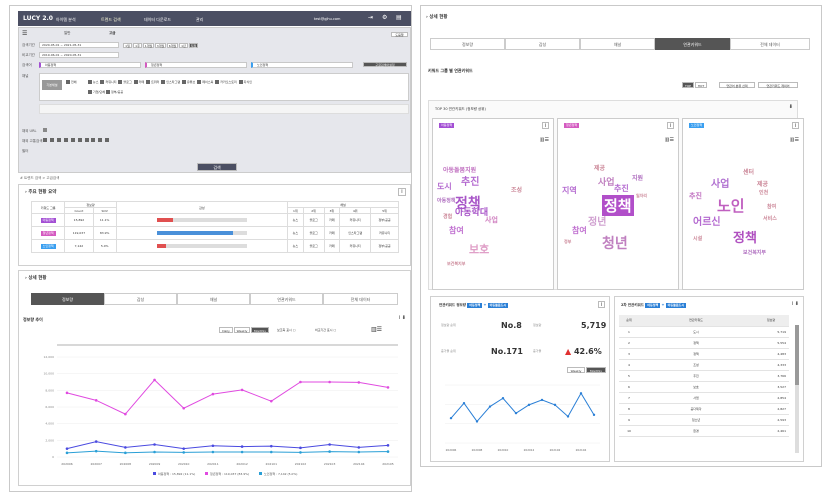 The width and height of the screenshot is (831, 501). Describe the element at coordinates (152, 82) in the screenshot. I see `channel-4: 트위터` at that location.